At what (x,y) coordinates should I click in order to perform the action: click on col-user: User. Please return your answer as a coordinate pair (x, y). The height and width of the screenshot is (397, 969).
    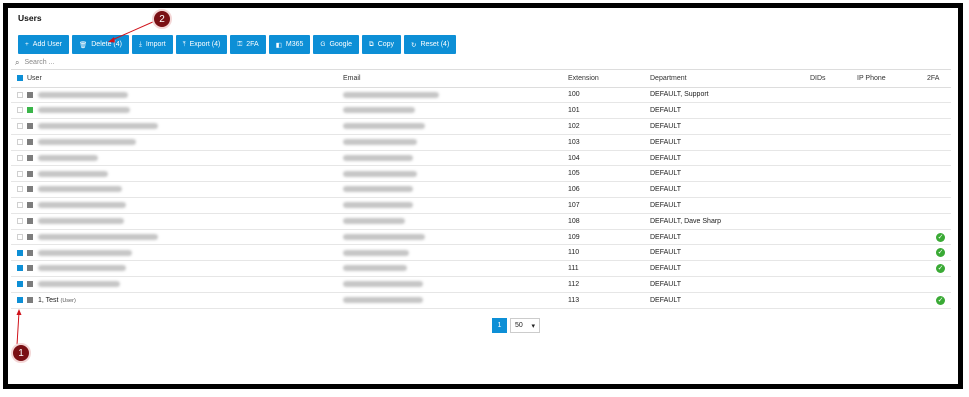
    Looking at the image, I should click on (181, 79).